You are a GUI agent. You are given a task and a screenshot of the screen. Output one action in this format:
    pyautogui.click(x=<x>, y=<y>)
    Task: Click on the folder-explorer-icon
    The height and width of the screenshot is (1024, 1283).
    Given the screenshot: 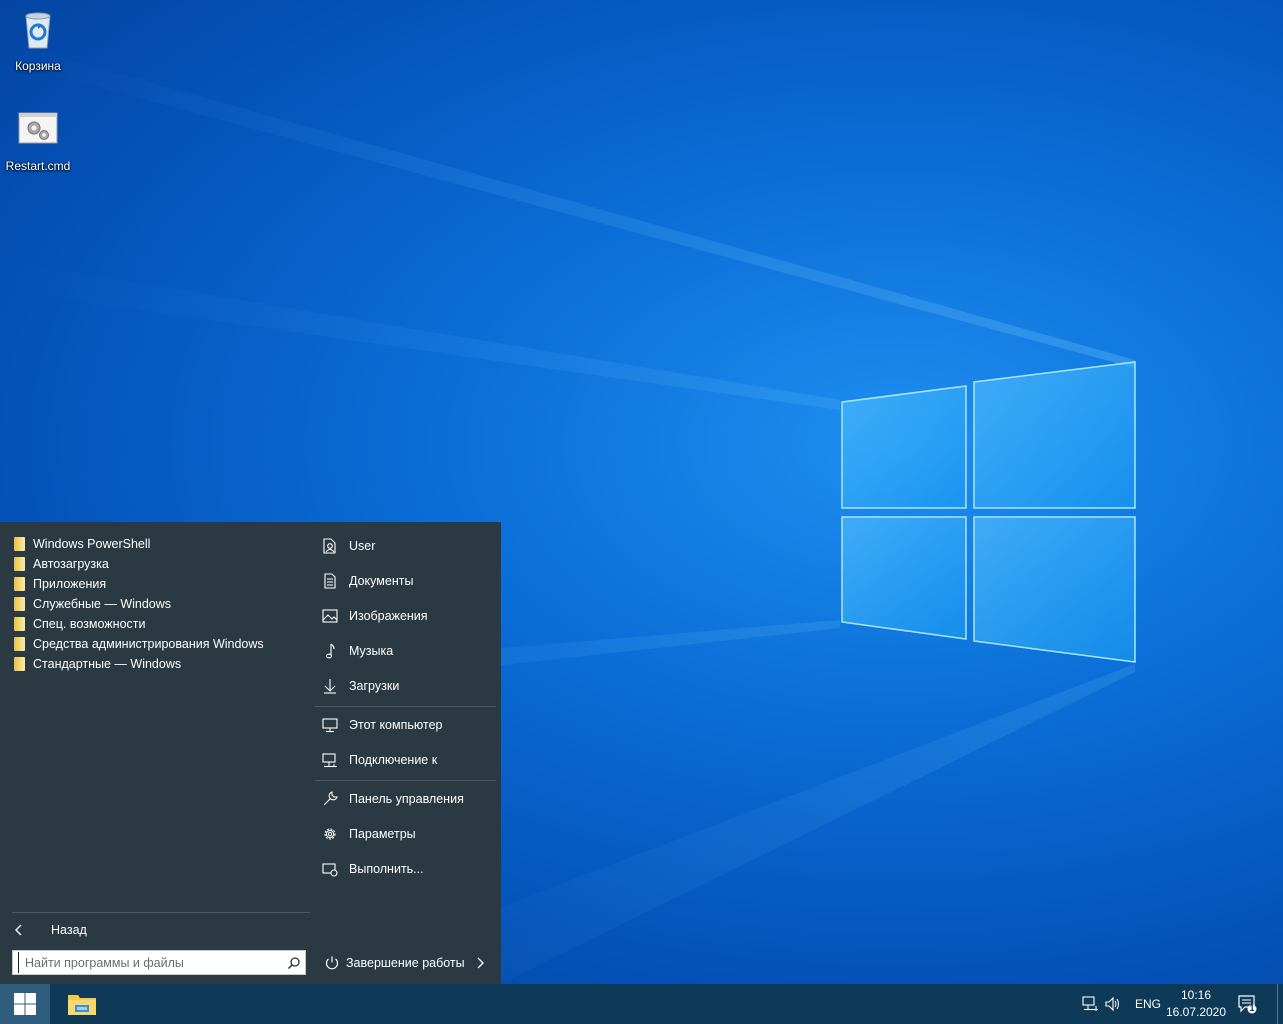 What is the action you would take?
    pyautogui.click(x=82, y=1005)
    